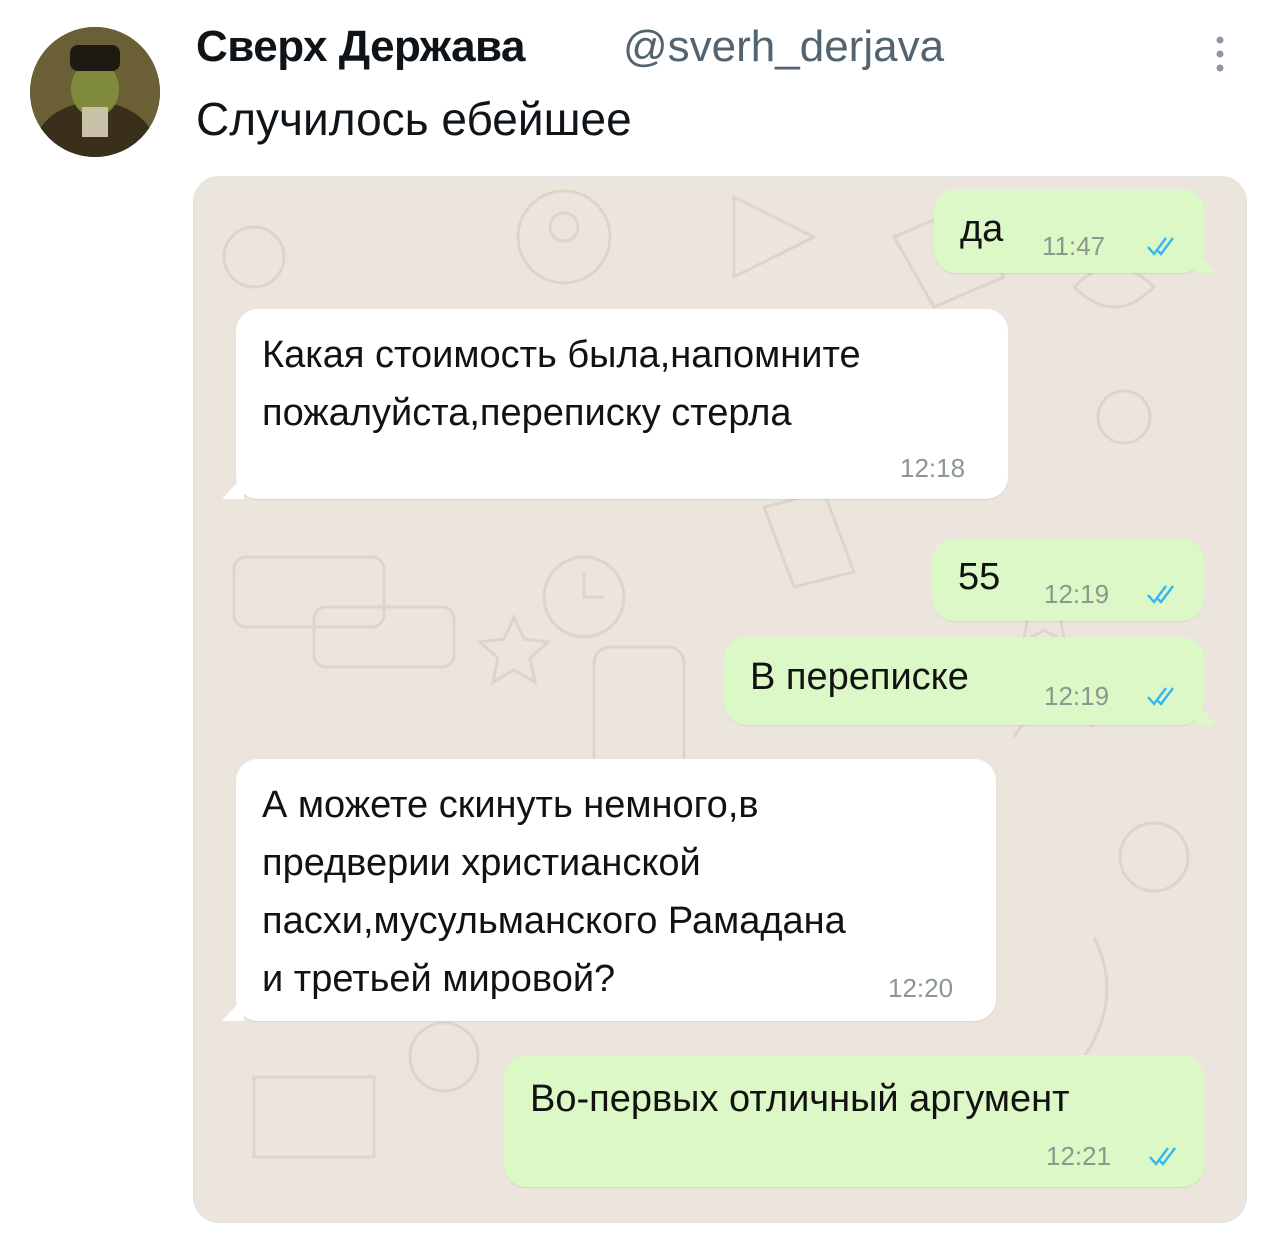 The width and height of the screenshot is (1280, 1254). I want to click on avatar, so click(95, 92).